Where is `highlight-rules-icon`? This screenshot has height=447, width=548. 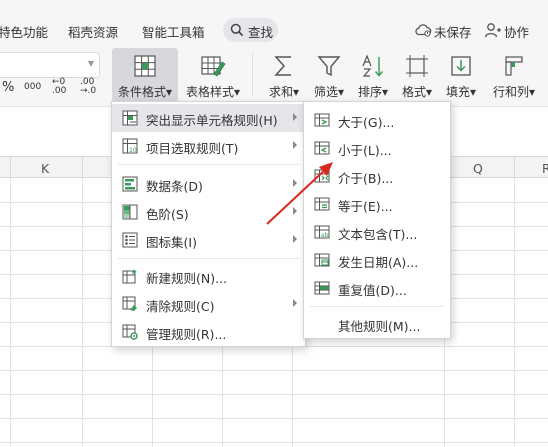 highlight-rules-icon is located at coordinates (130, 118).